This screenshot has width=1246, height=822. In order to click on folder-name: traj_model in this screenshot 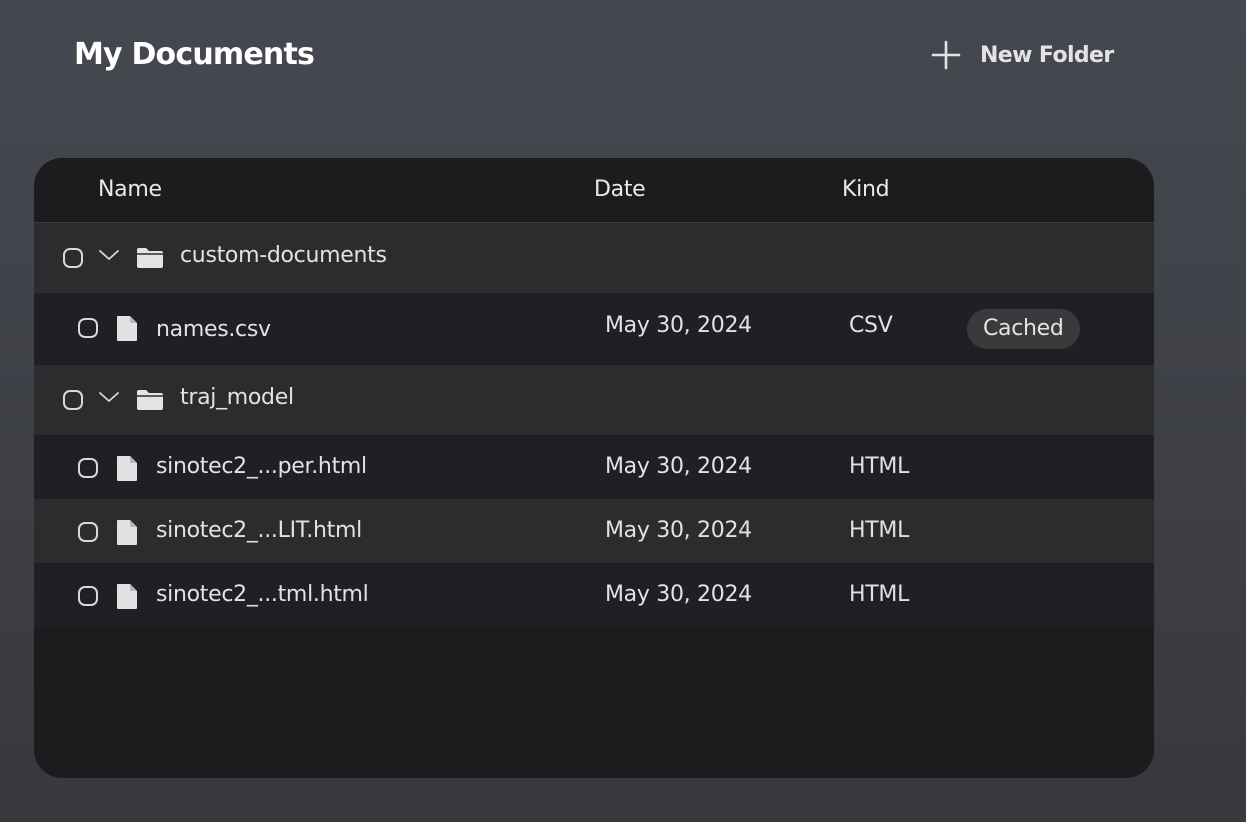, I will do `click(237, 397)`.